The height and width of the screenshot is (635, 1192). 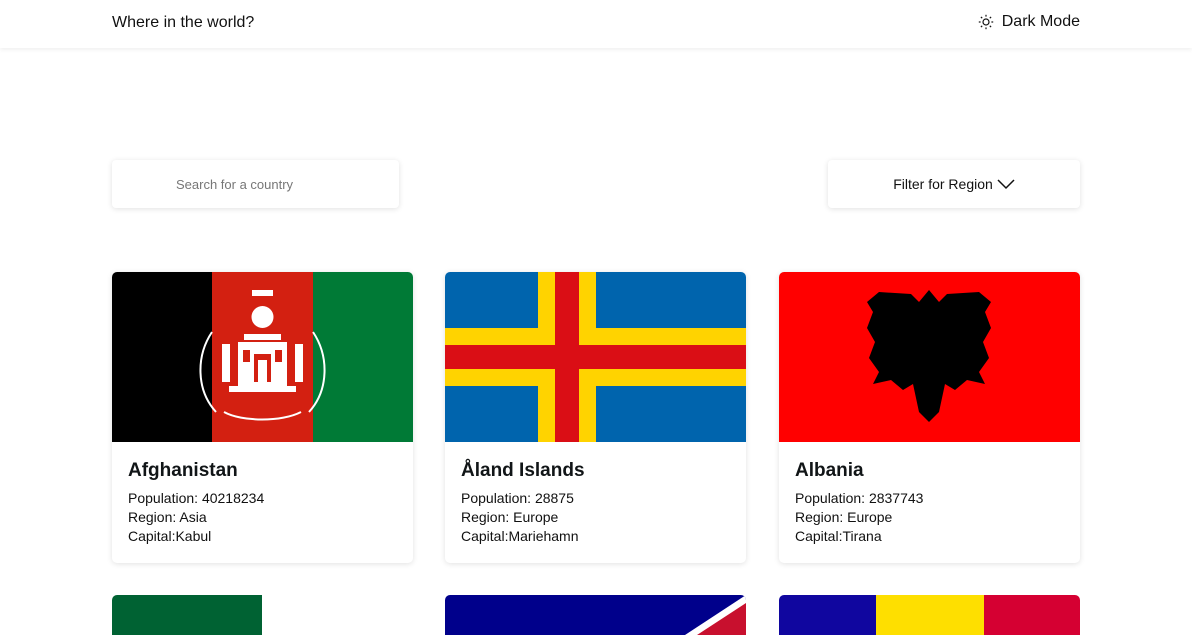 What do you see at coordinates (595, 357) in the screenshot?
I see `aland-islands-flag` at bounding box center [595, 357].